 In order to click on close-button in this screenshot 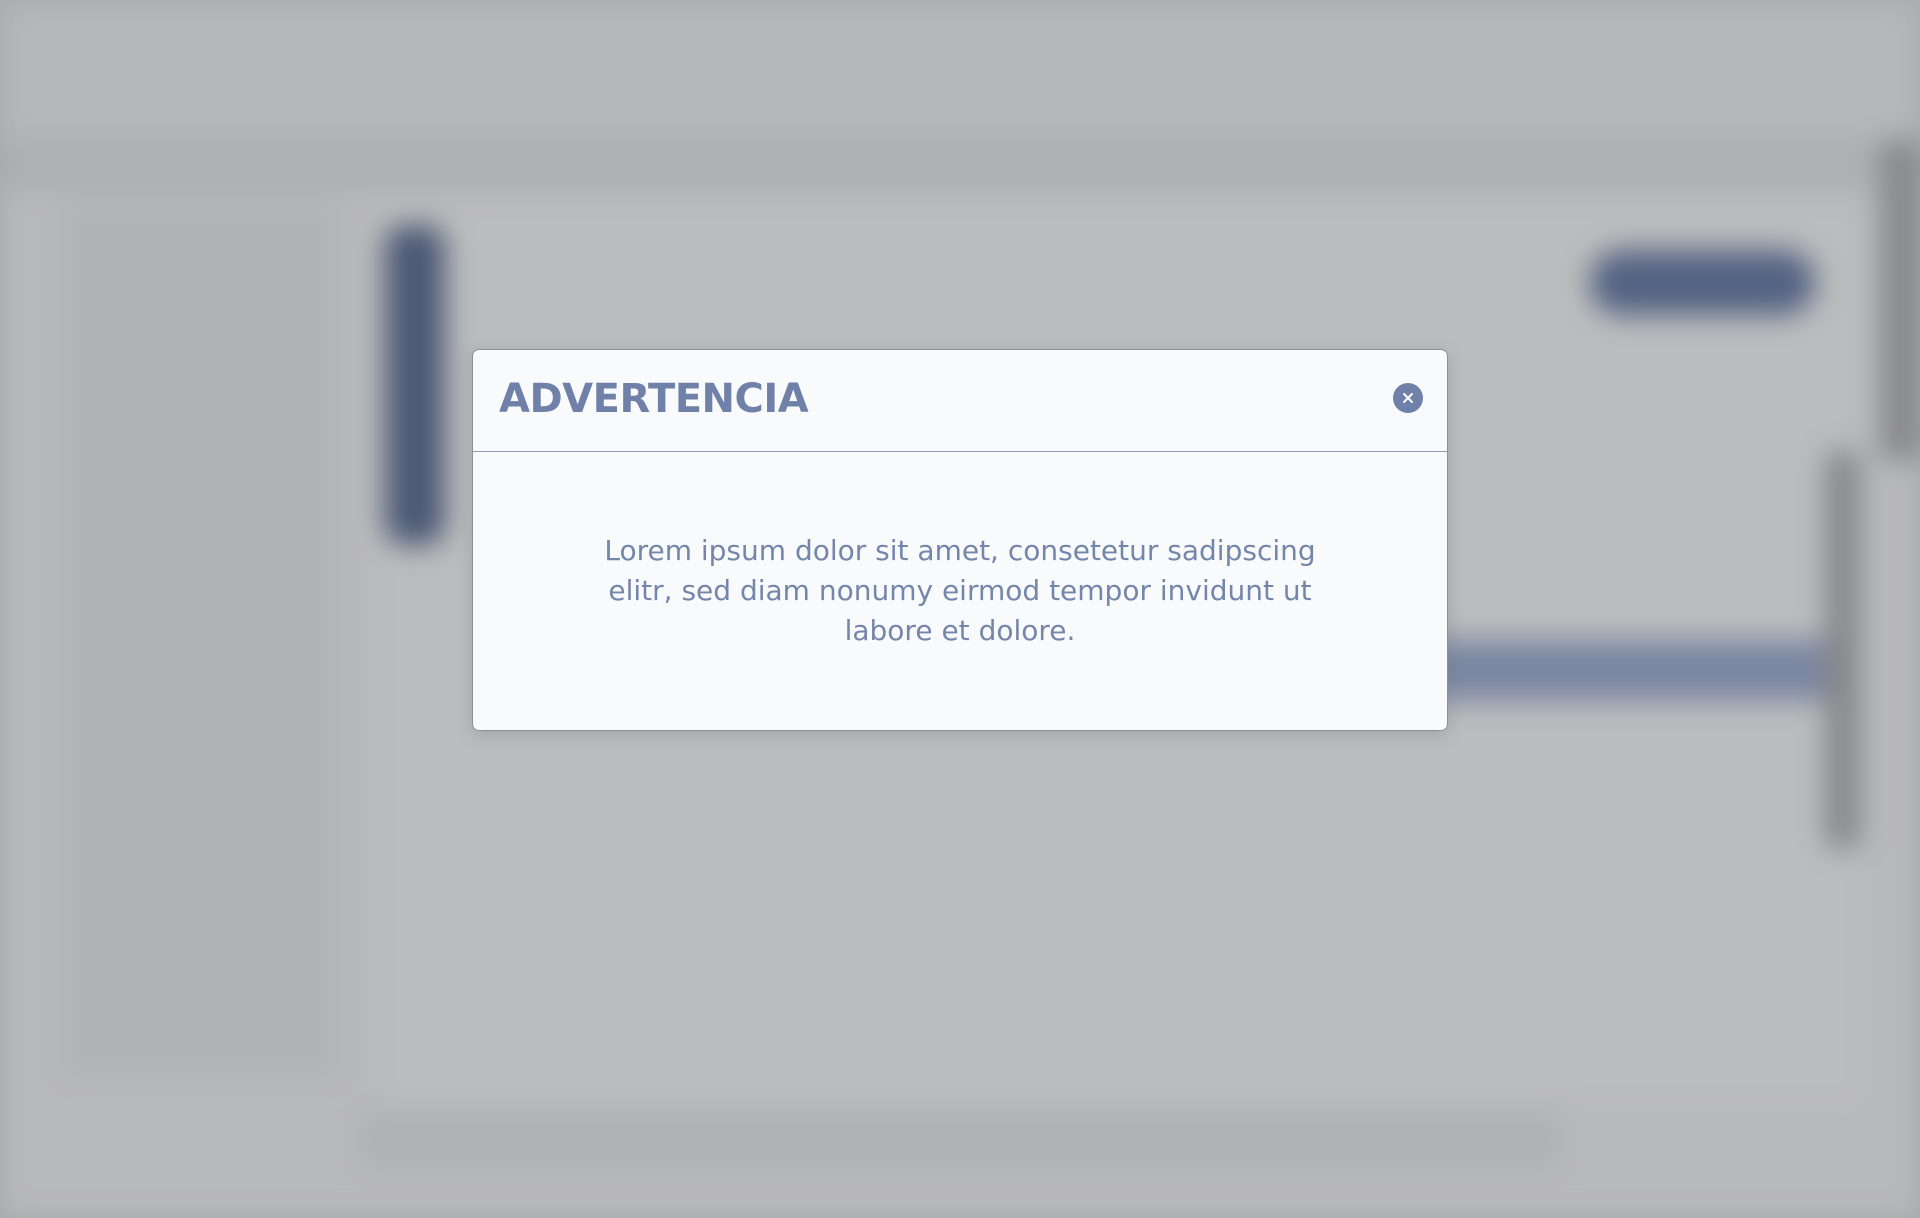, I will do `click(1408, 398)`.